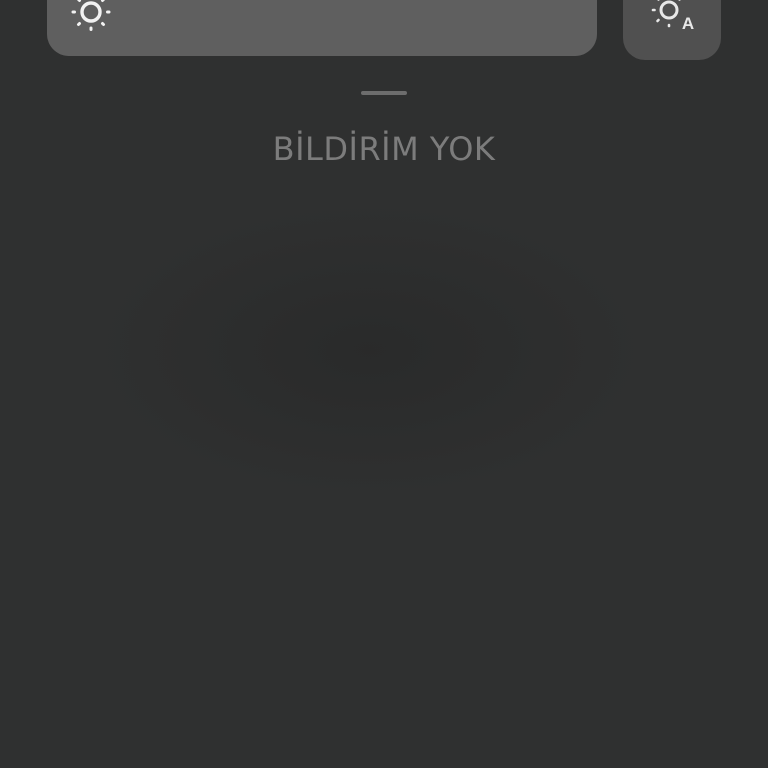  What do you see at coordinates (688, 23) in the screenshot?
I see `auto-badge: A` at bounding box center [688, 23].